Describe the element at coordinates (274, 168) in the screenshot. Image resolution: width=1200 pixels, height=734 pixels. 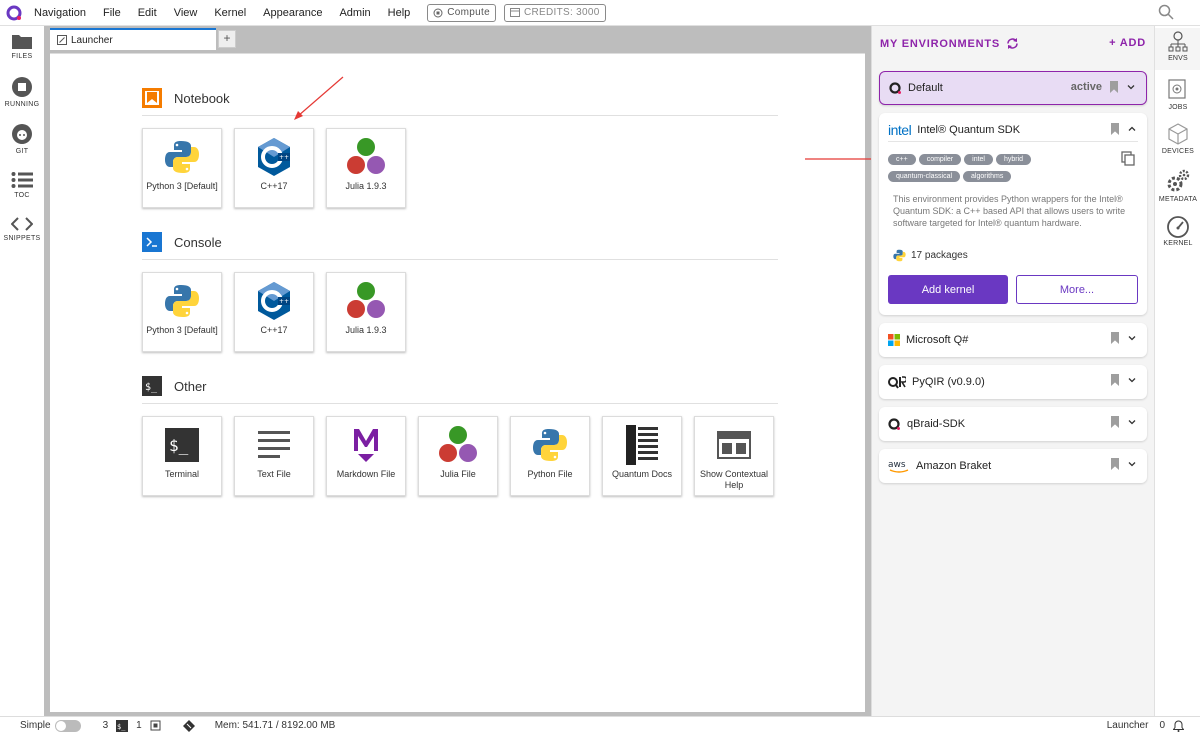
I see `card-notebook-cpp: ++ C++17` at that location.